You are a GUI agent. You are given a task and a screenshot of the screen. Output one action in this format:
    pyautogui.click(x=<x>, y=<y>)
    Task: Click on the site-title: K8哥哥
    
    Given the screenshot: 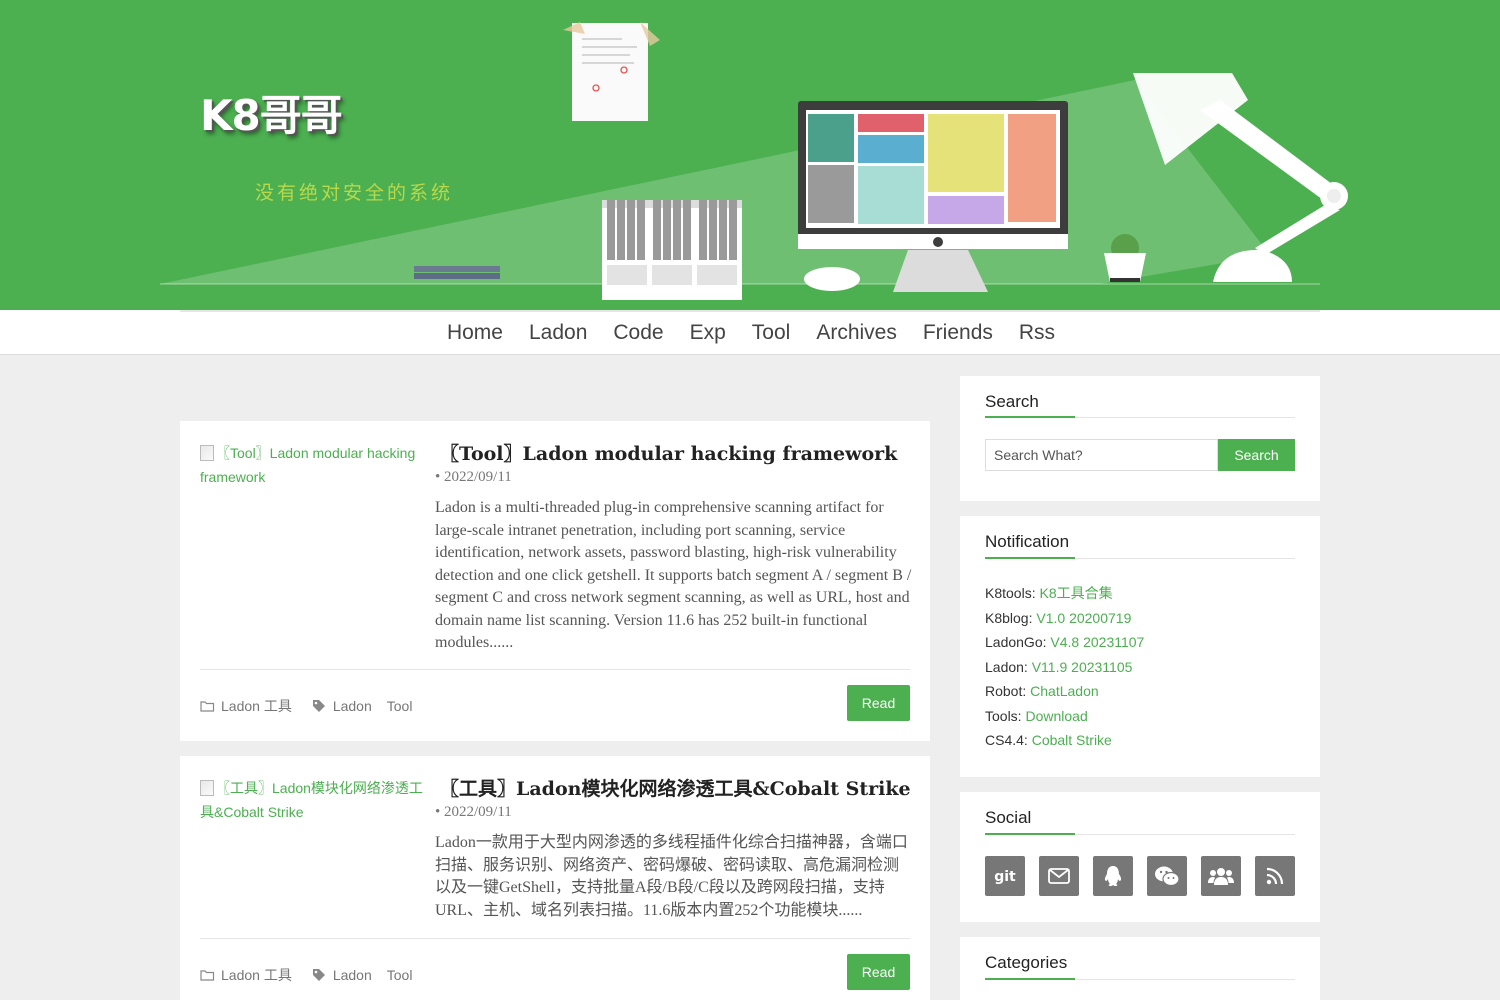 What is the action you would take?
    pyautogui.click(x=271, y=112)
    